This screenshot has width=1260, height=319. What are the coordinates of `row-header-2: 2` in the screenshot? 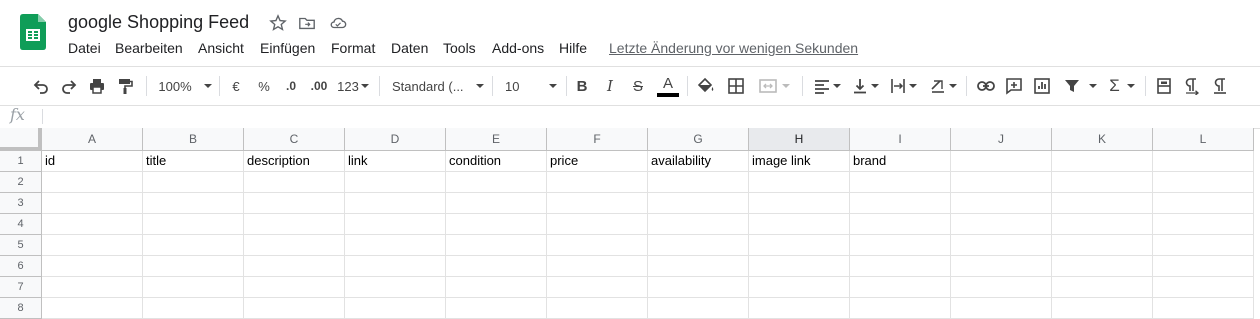 It's located at (21, 182).